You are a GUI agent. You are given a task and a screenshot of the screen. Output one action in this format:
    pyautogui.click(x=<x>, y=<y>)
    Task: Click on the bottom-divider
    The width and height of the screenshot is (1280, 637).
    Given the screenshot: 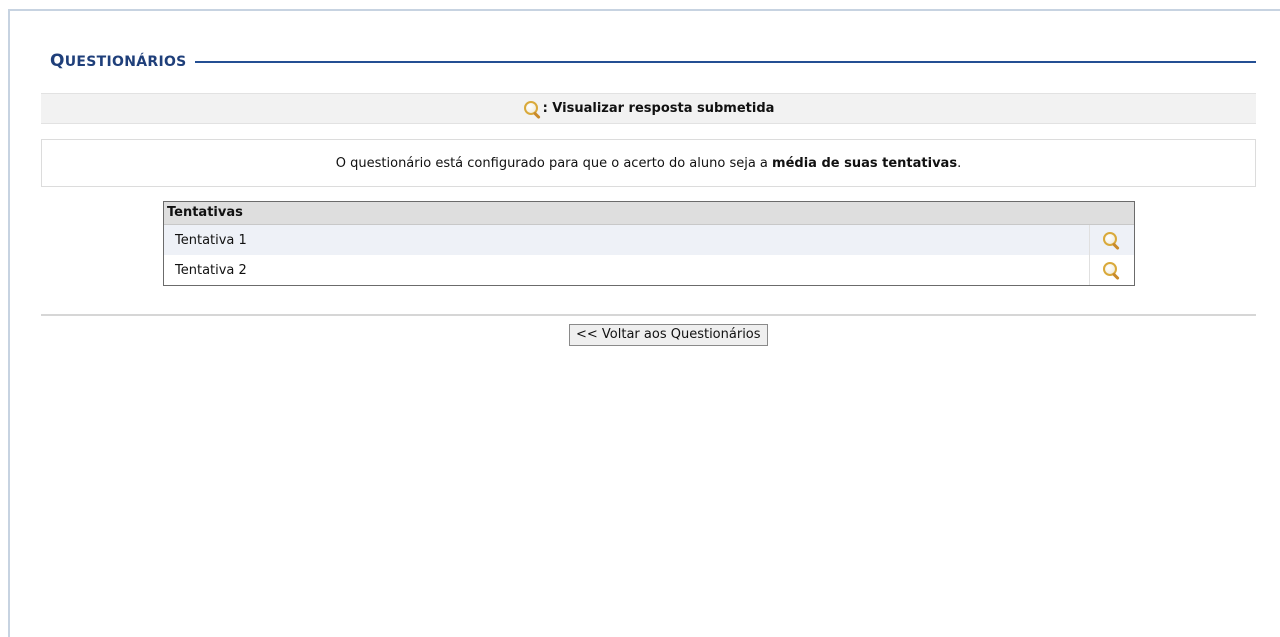 What is the action you would take?
    pyautogui.click(x=648, y=315)
    